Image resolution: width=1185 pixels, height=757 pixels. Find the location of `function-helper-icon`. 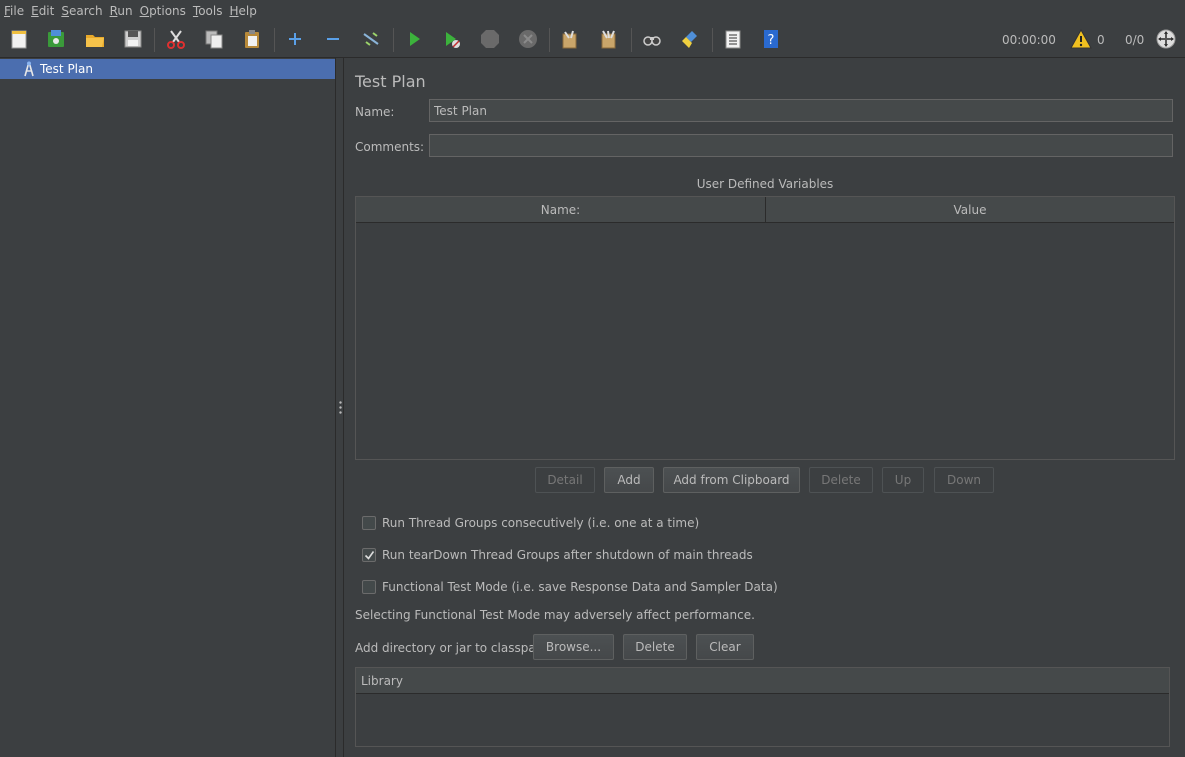

function-helper-icon is located at coordinates (733, 39).